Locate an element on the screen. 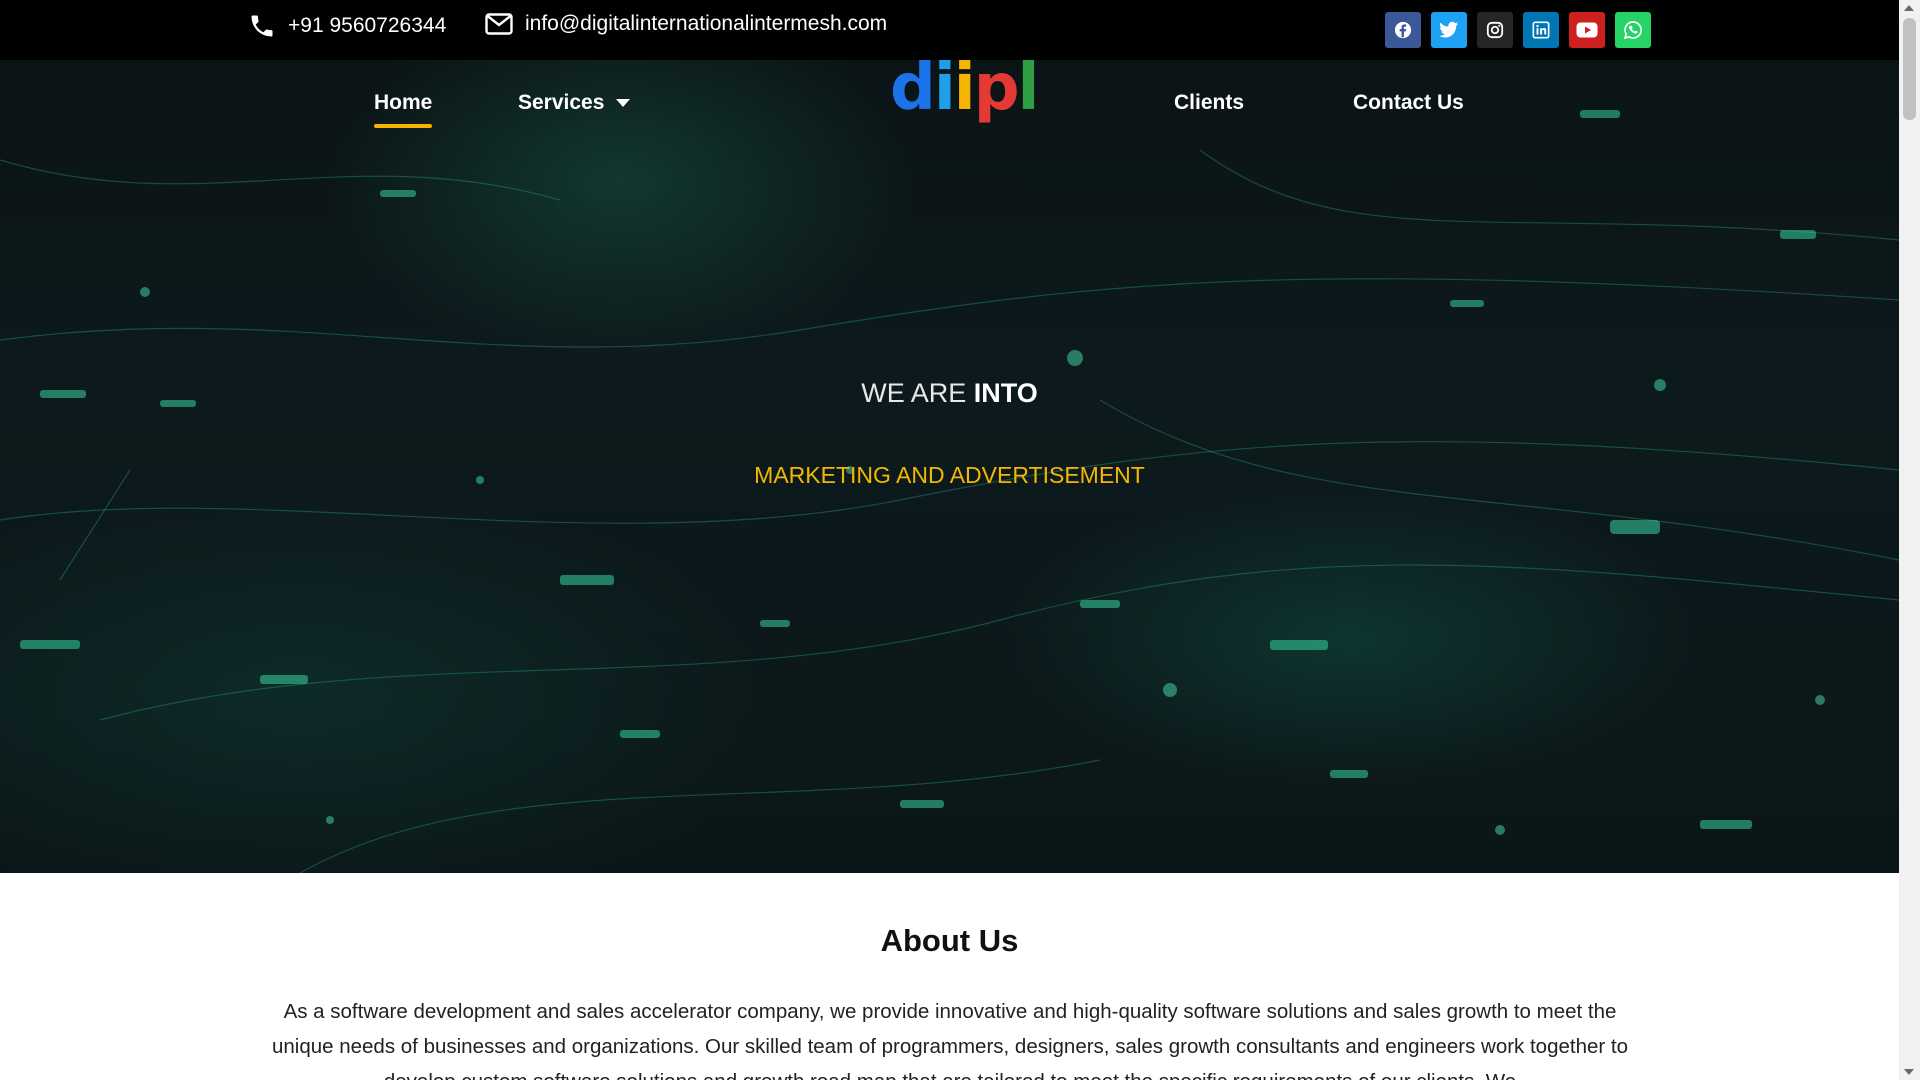  tagline-bold: INTO is located at coordinates (1005, 393).